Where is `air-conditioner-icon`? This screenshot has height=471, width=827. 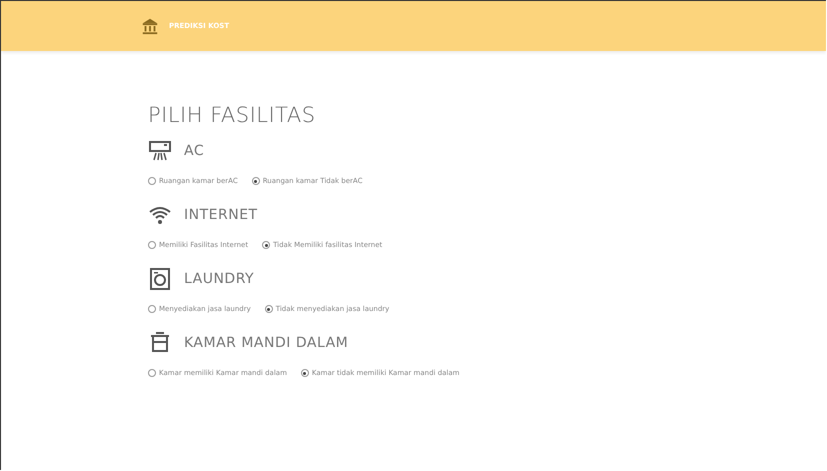
air-conditioner-icon is located at coordinates (160, 151).